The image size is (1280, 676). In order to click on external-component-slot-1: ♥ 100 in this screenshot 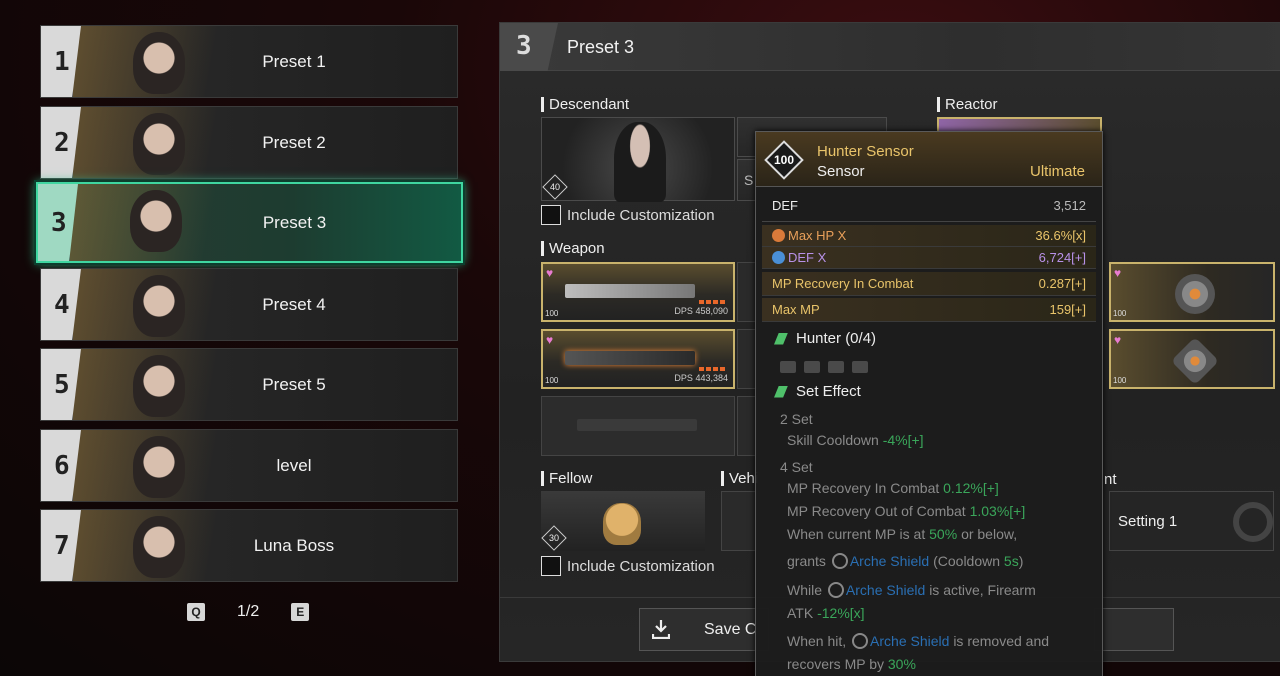, I will do `click(1192, 292)`.